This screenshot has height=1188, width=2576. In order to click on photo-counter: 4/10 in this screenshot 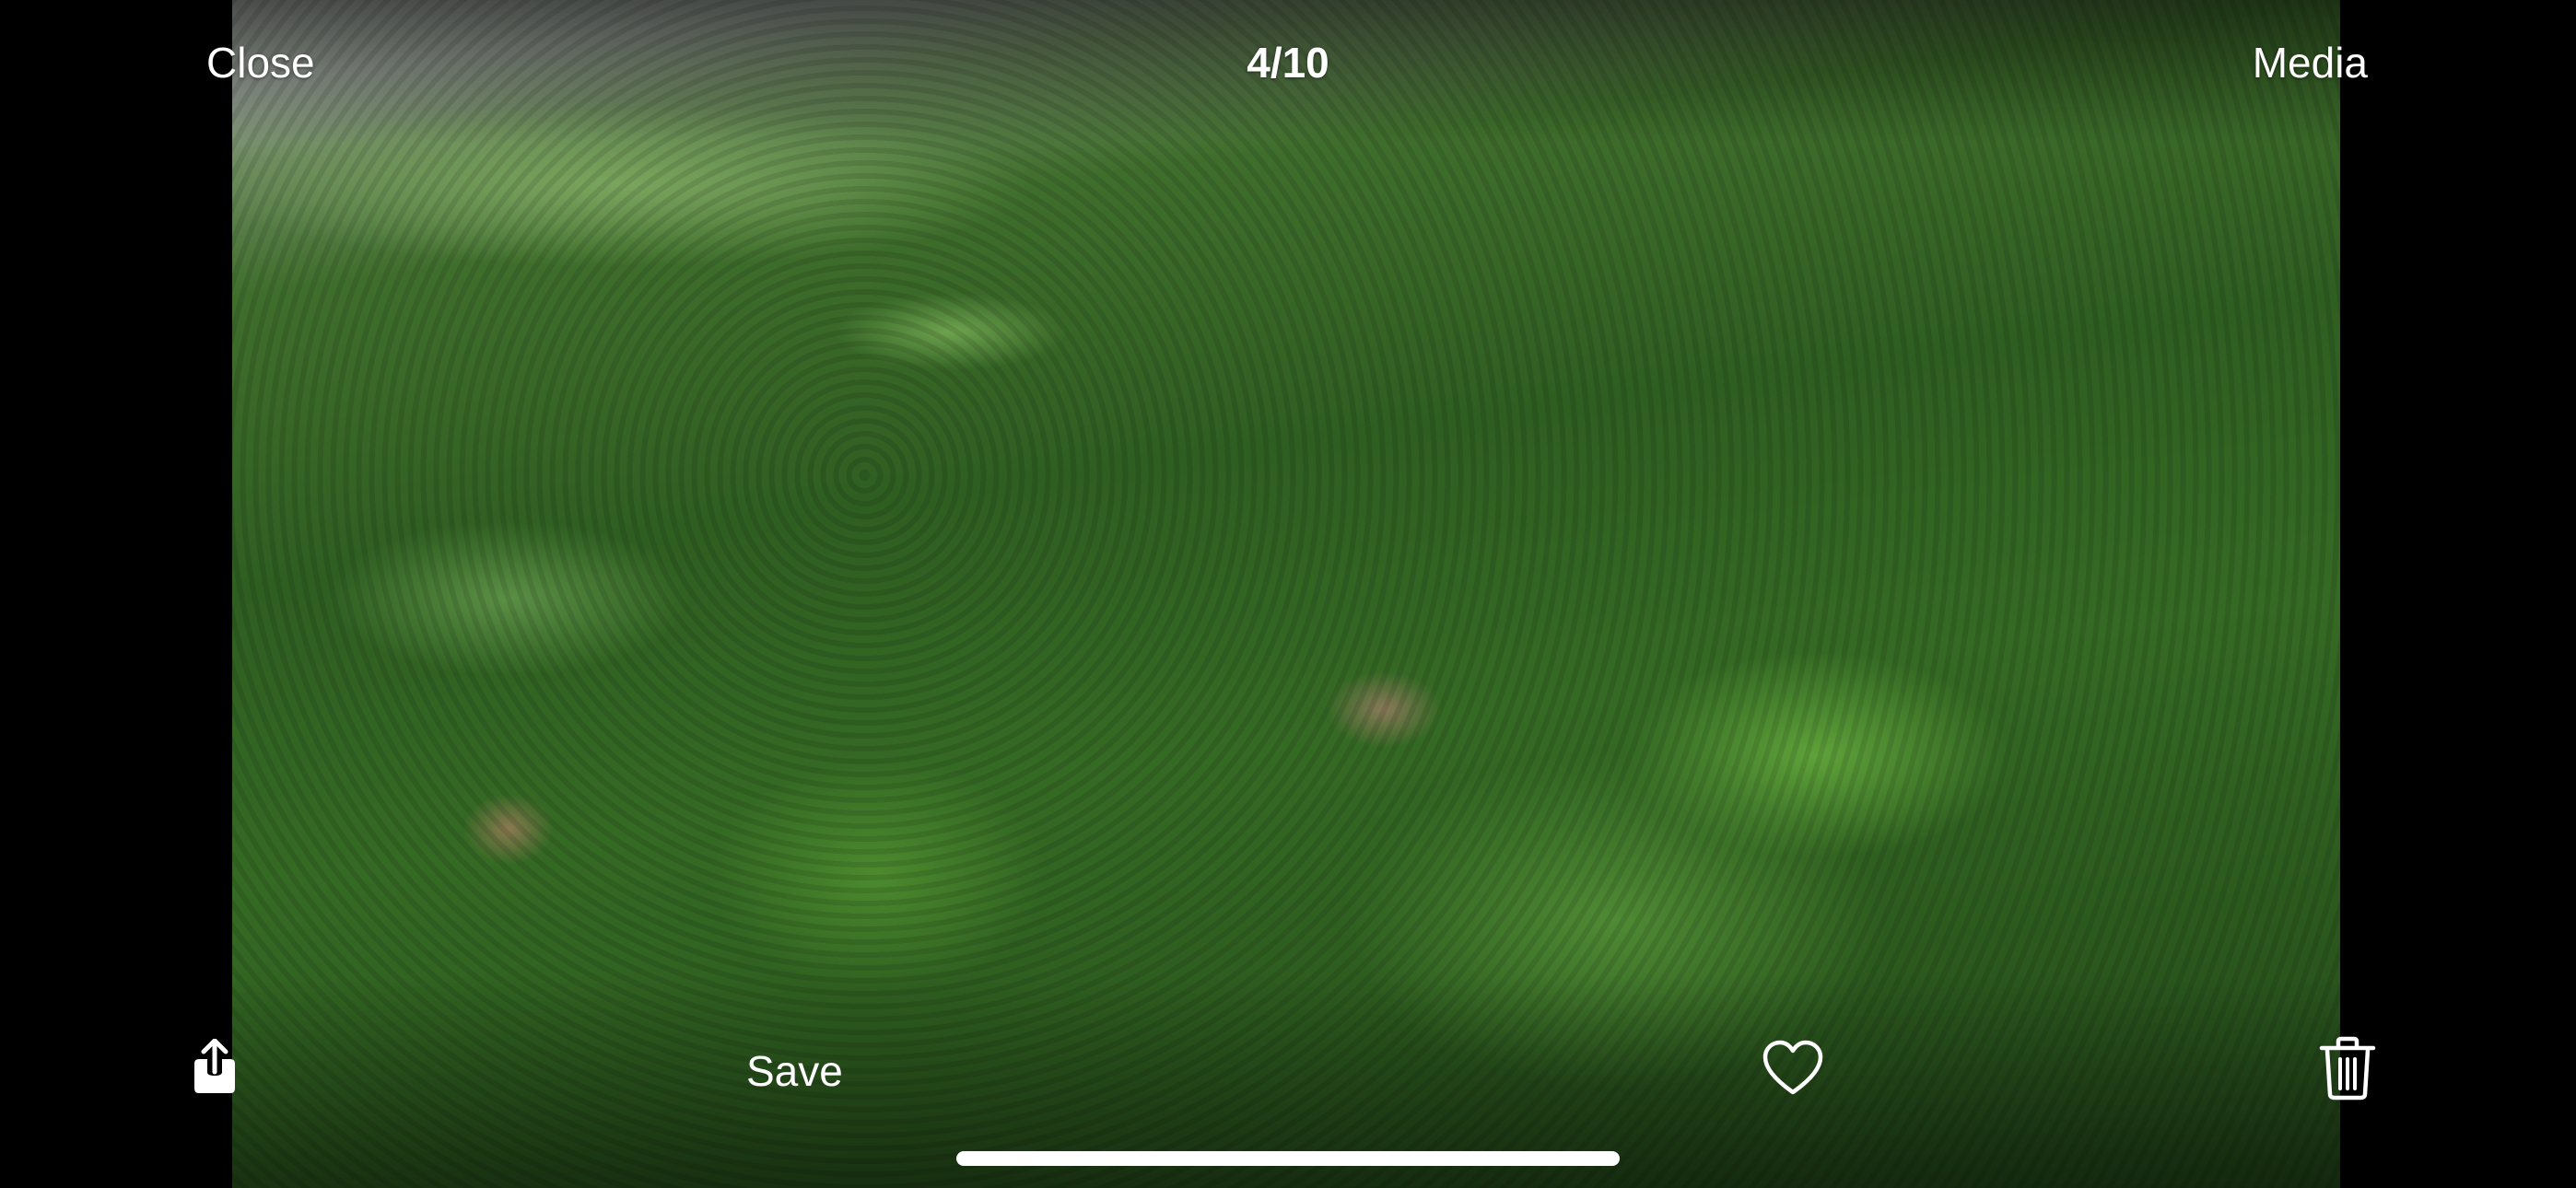, I will do `click(1288, 63)`.